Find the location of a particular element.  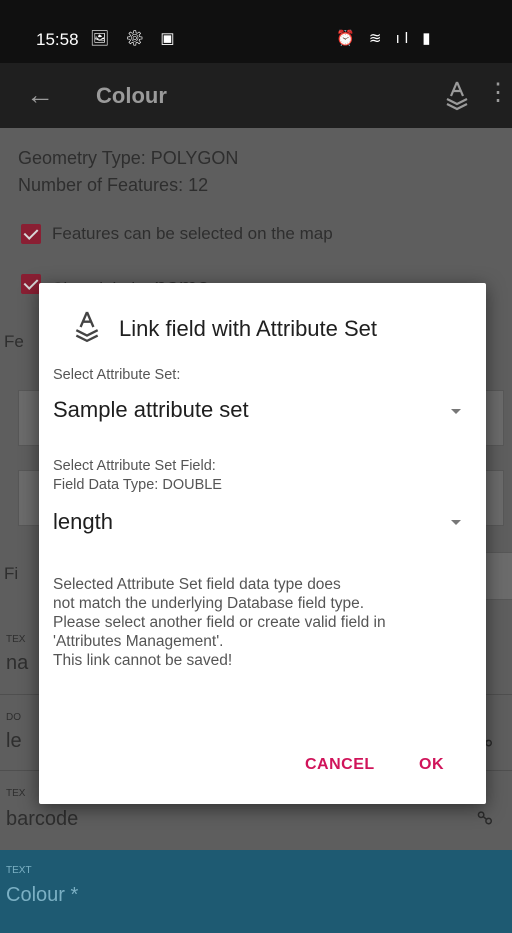

app-bar: ← Colour ⋮ is located at coordinates (256, 95).